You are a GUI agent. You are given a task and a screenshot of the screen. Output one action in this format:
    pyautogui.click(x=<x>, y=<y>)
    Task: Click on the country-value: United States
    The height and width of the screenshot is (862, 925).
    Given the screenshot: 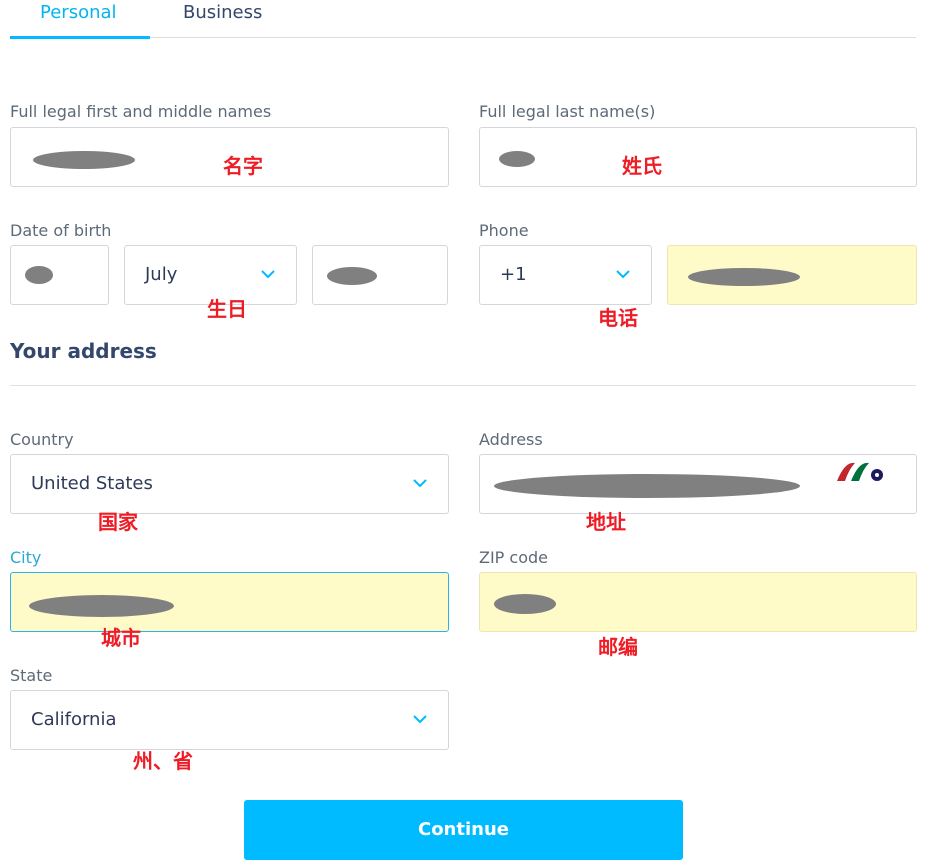 What is the action you would take?
    pyautogui.click(x=92, y=483)
    